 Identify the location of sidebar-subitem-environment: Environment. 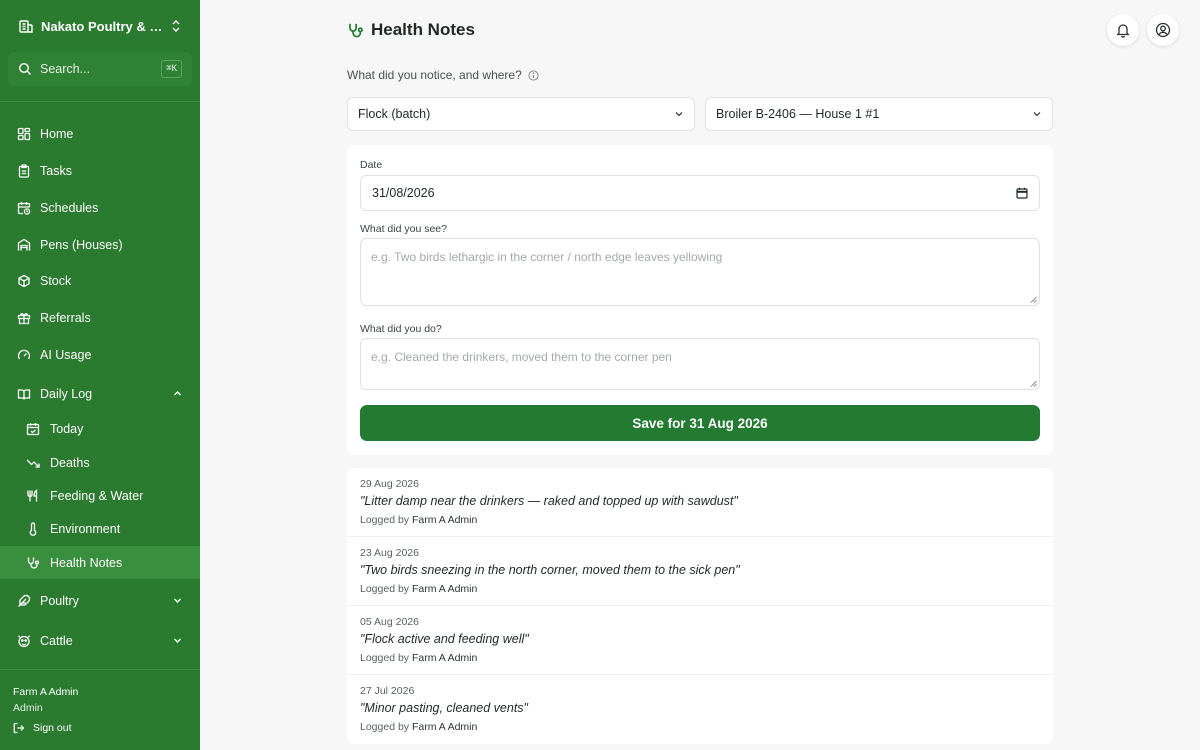
(100, 528).